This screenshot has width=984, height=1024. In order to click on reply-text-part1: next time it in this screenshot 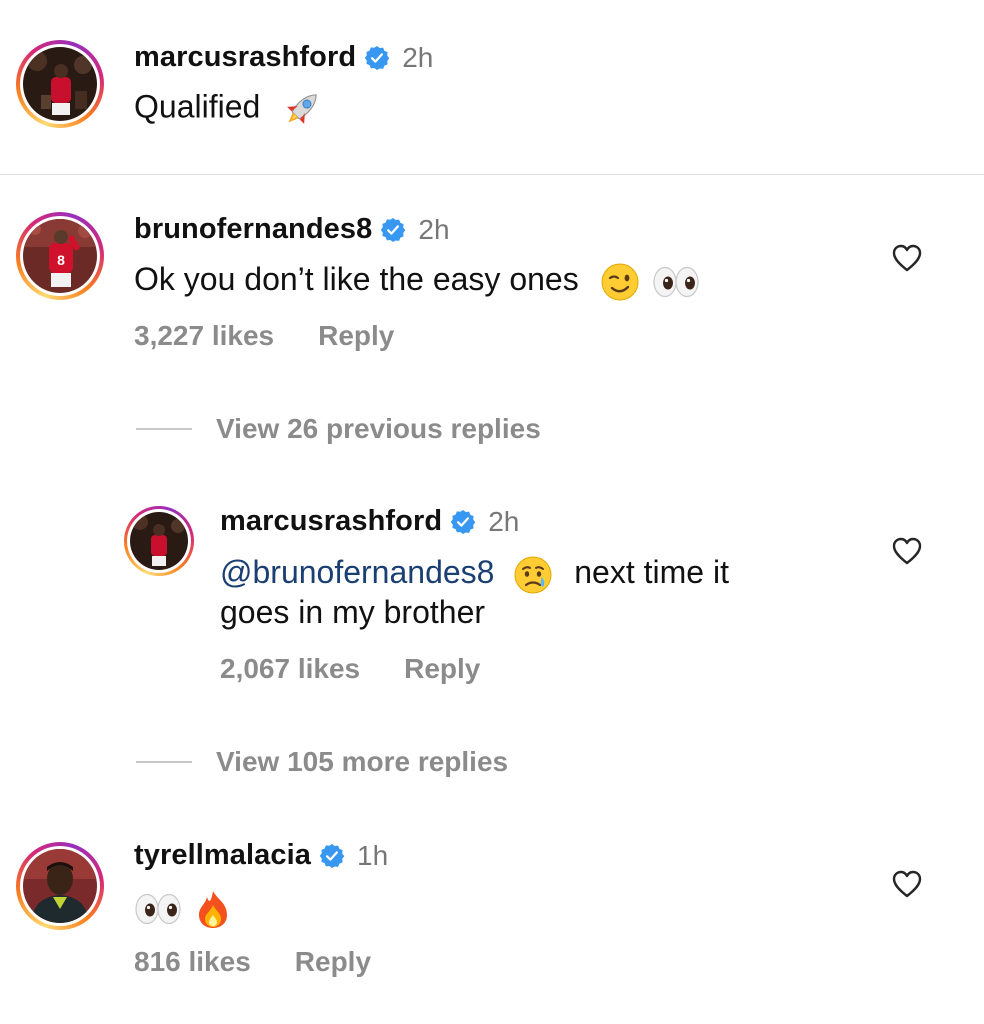, I will do `click(651, 572)`.